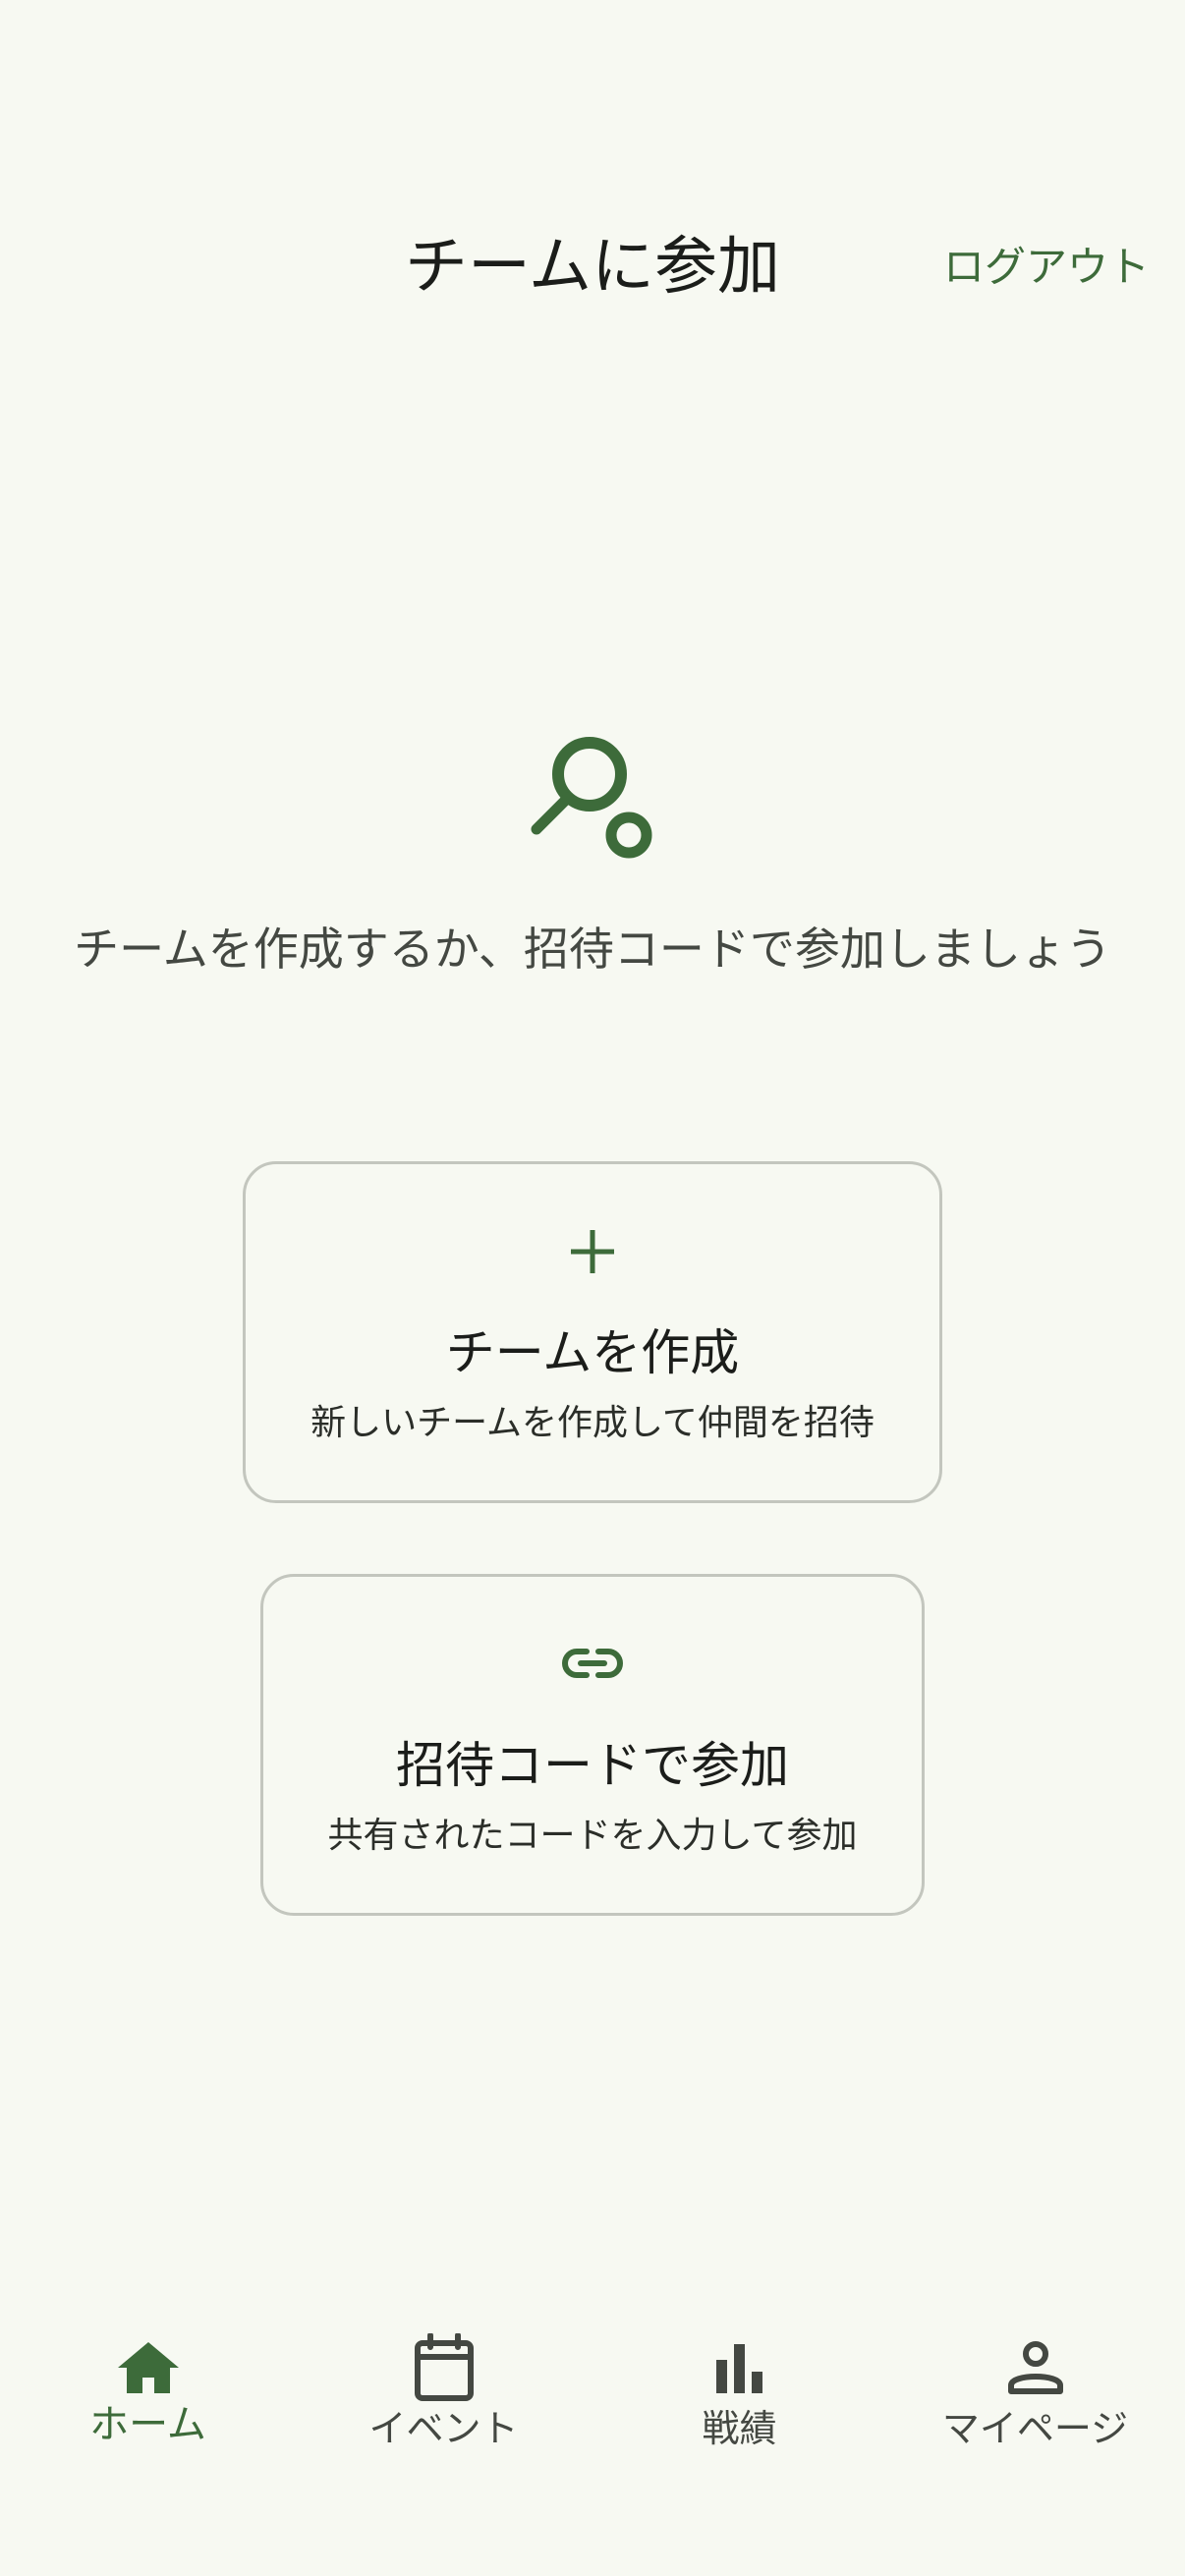 The image size is (1185, 2576). What do you see at coordinates (592, 1251) in the screenshot?
I see `plus-icon` at bounding box center [592, 1251].